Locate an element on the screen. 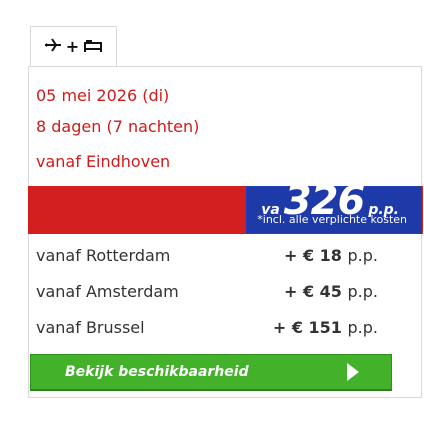 This screenshot has height=428, width=424. plane-icon is located at coordinates (53, 47).